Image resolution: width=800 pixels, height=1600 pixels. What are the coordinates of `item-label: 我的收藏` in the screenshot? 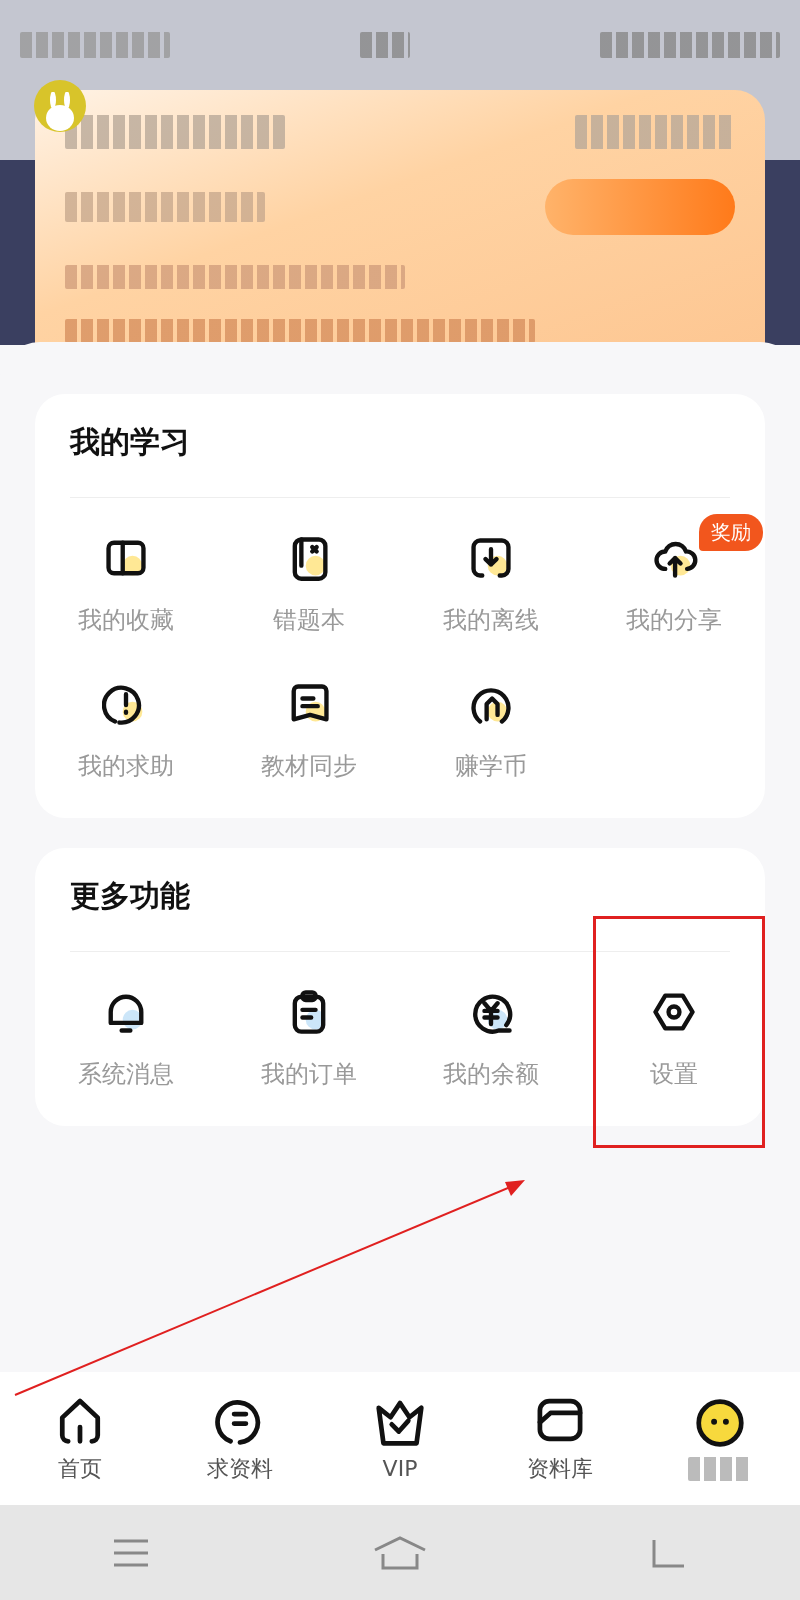 It's located at (126, 620).